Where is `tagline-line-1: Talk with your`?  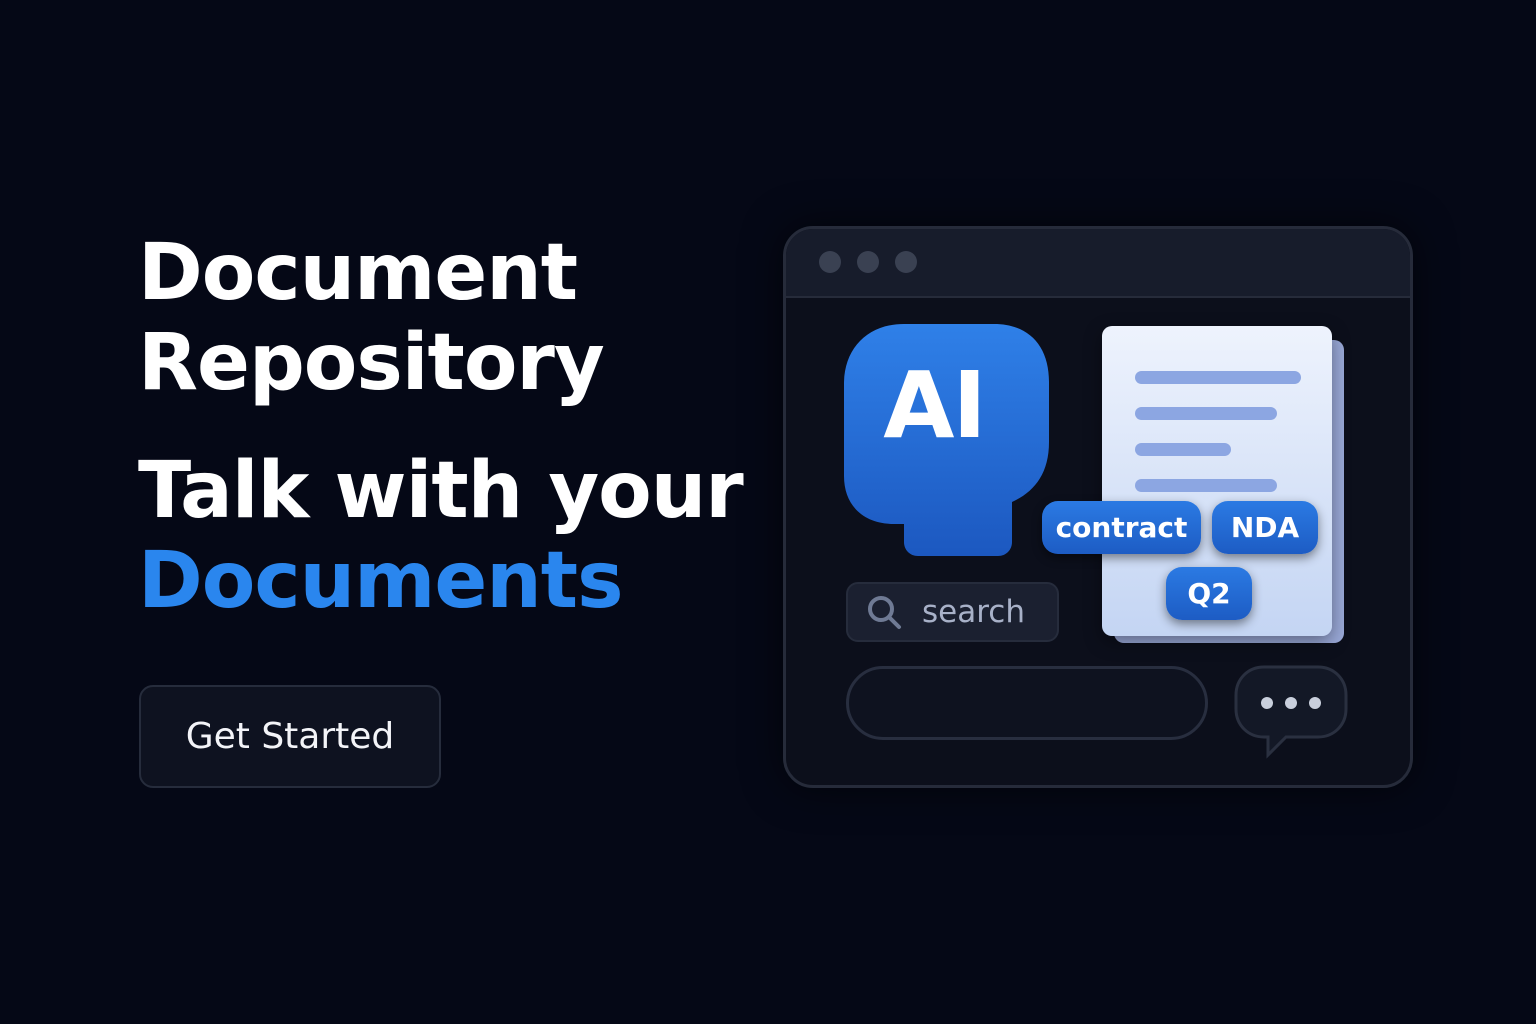 tagline-line-1: Talk with your is located at coordinates (441, 491).